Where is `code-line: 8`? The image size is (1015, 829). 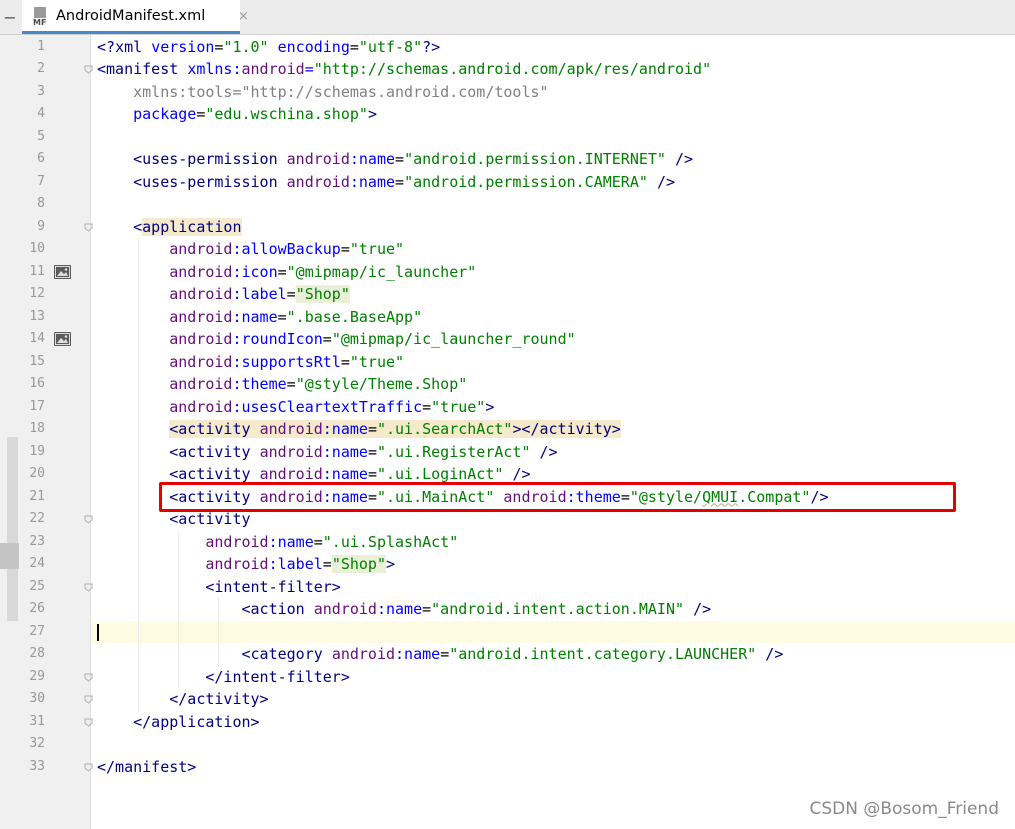
code-line: 8 is located at coordinates (507, 204).